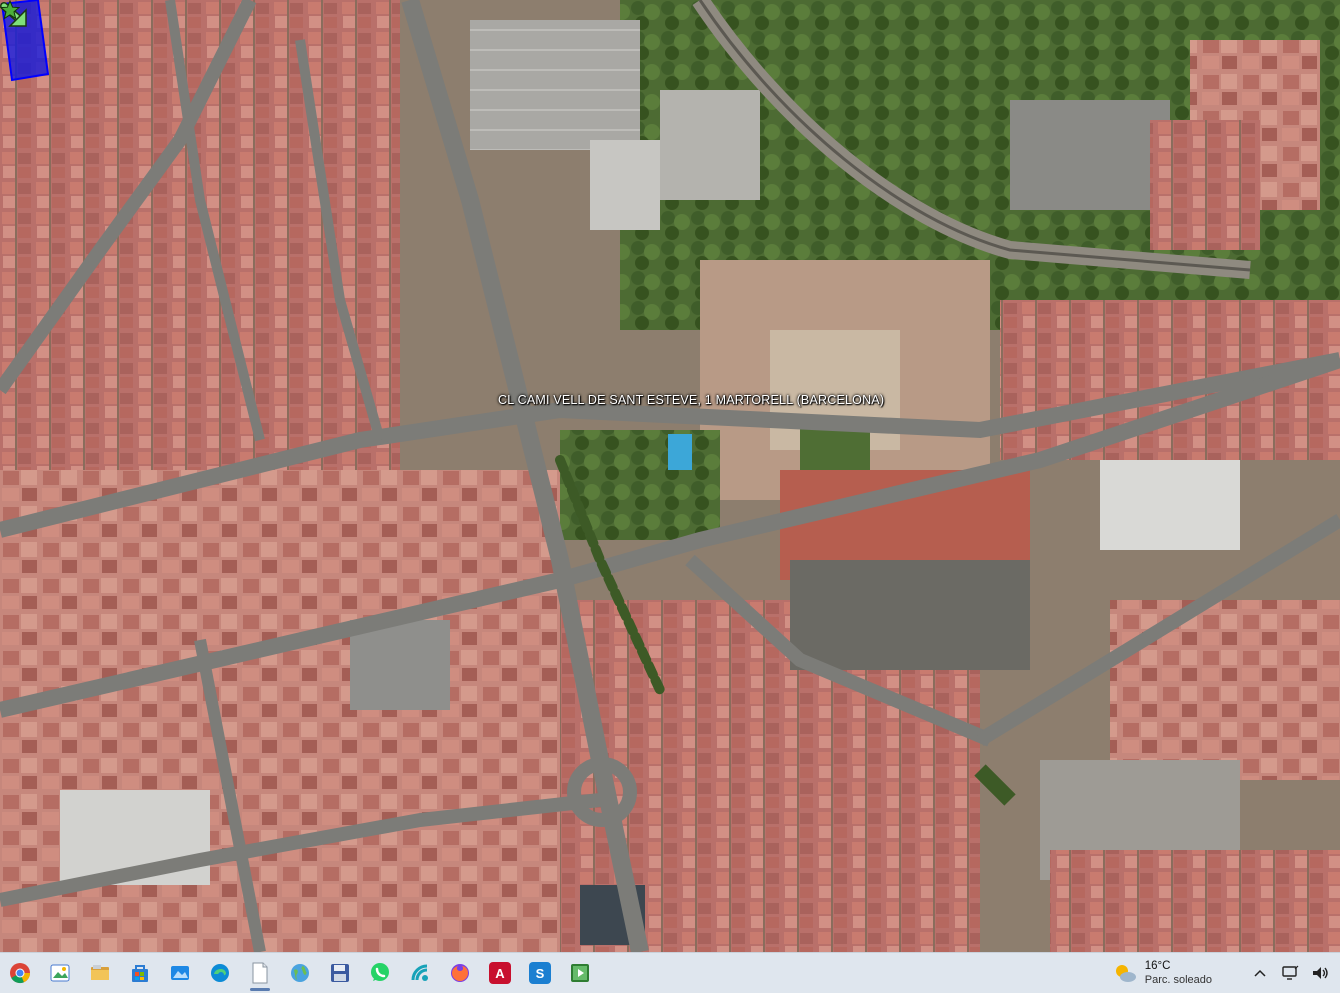  I want to click on weather-condition: Parc. soleado, so click(1178, 980).